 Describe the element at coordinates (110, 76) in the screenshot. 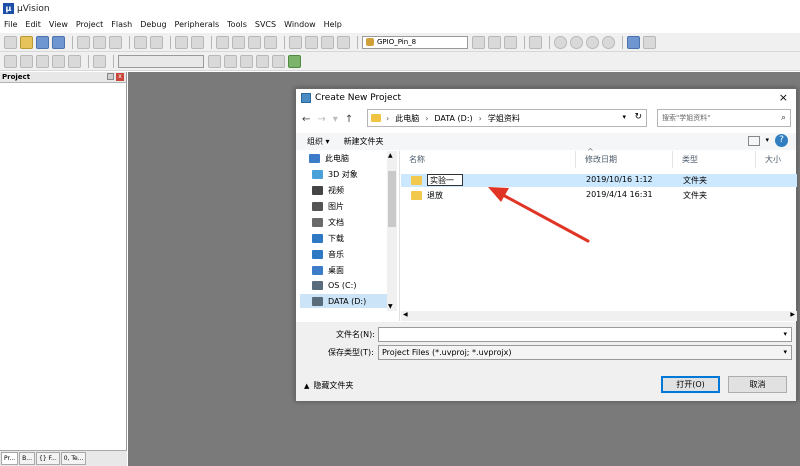

I see `pin-icon` at that location.